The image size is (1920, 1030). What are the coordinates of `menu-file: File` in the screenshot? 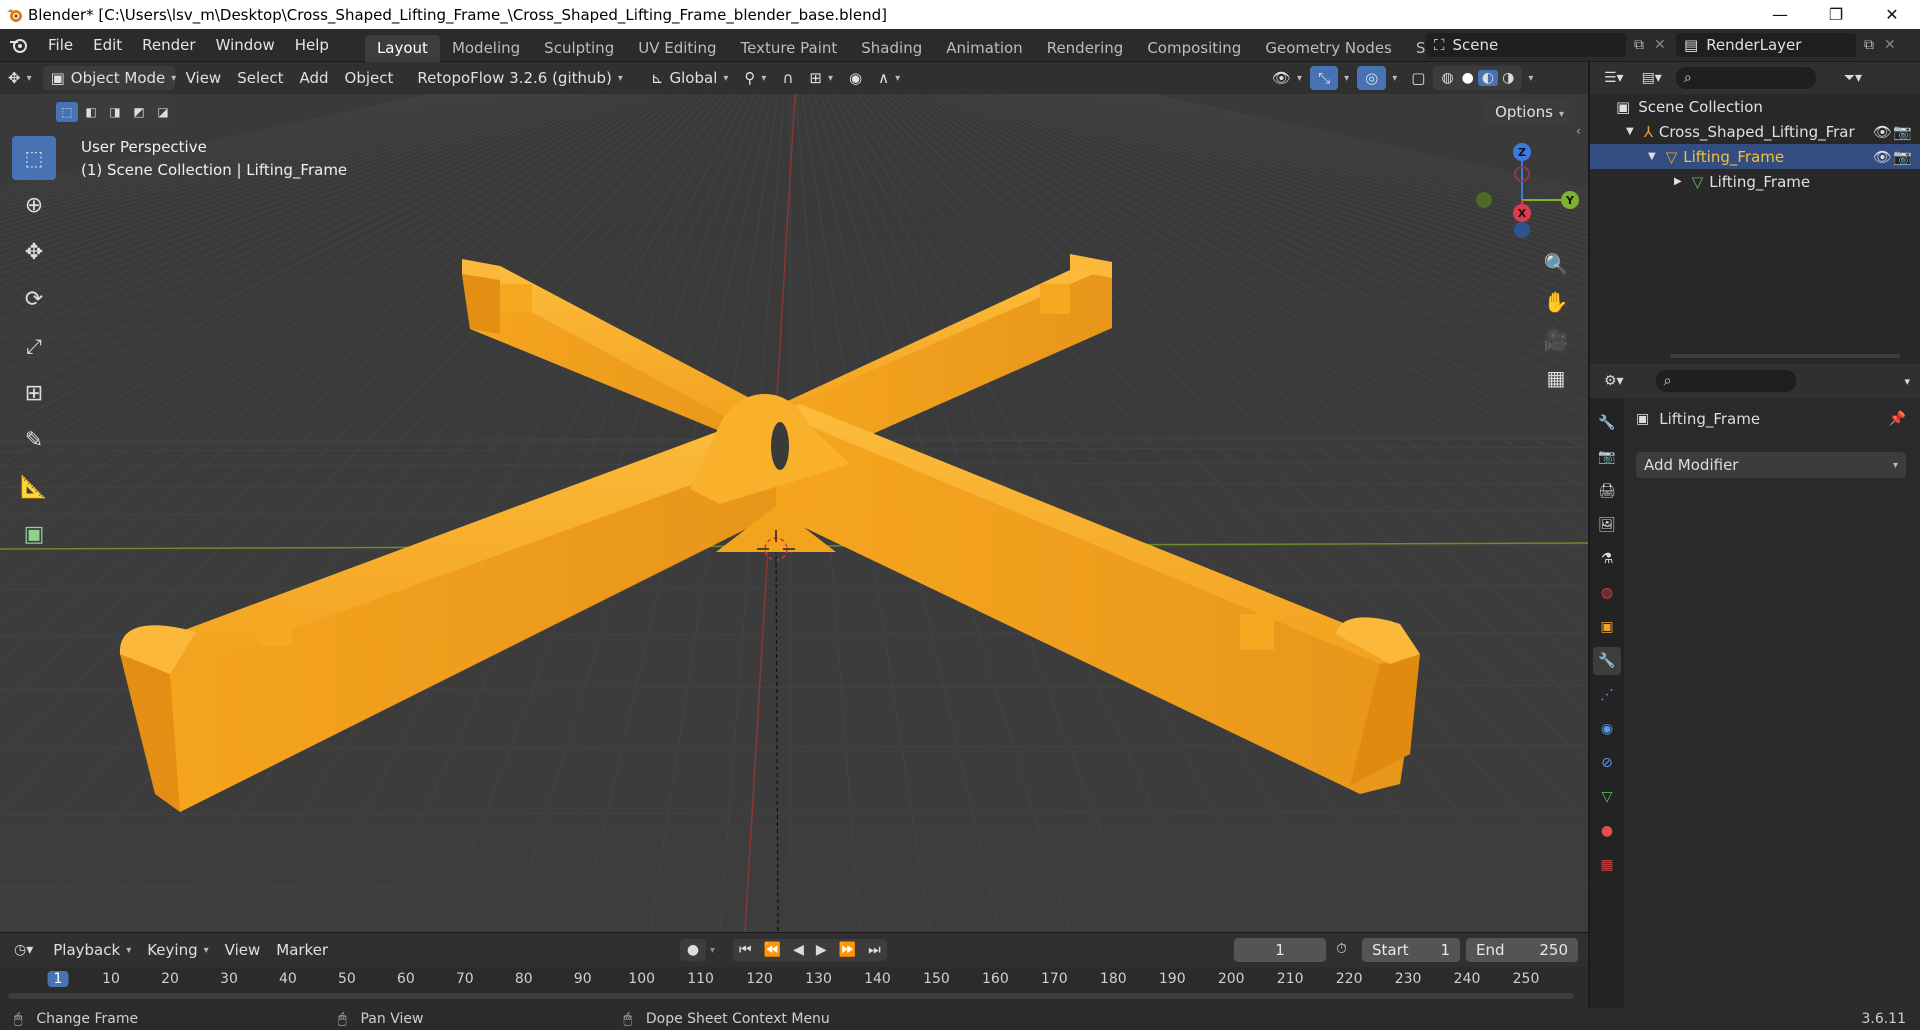 It's located at (60, 45).